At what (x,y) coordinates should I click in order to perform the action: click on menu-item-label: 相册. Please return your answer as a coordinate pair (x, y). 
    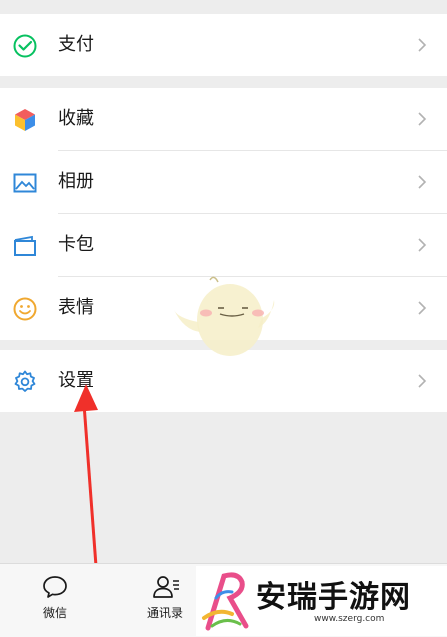
    Looking at the image, I should click on (76, 181).